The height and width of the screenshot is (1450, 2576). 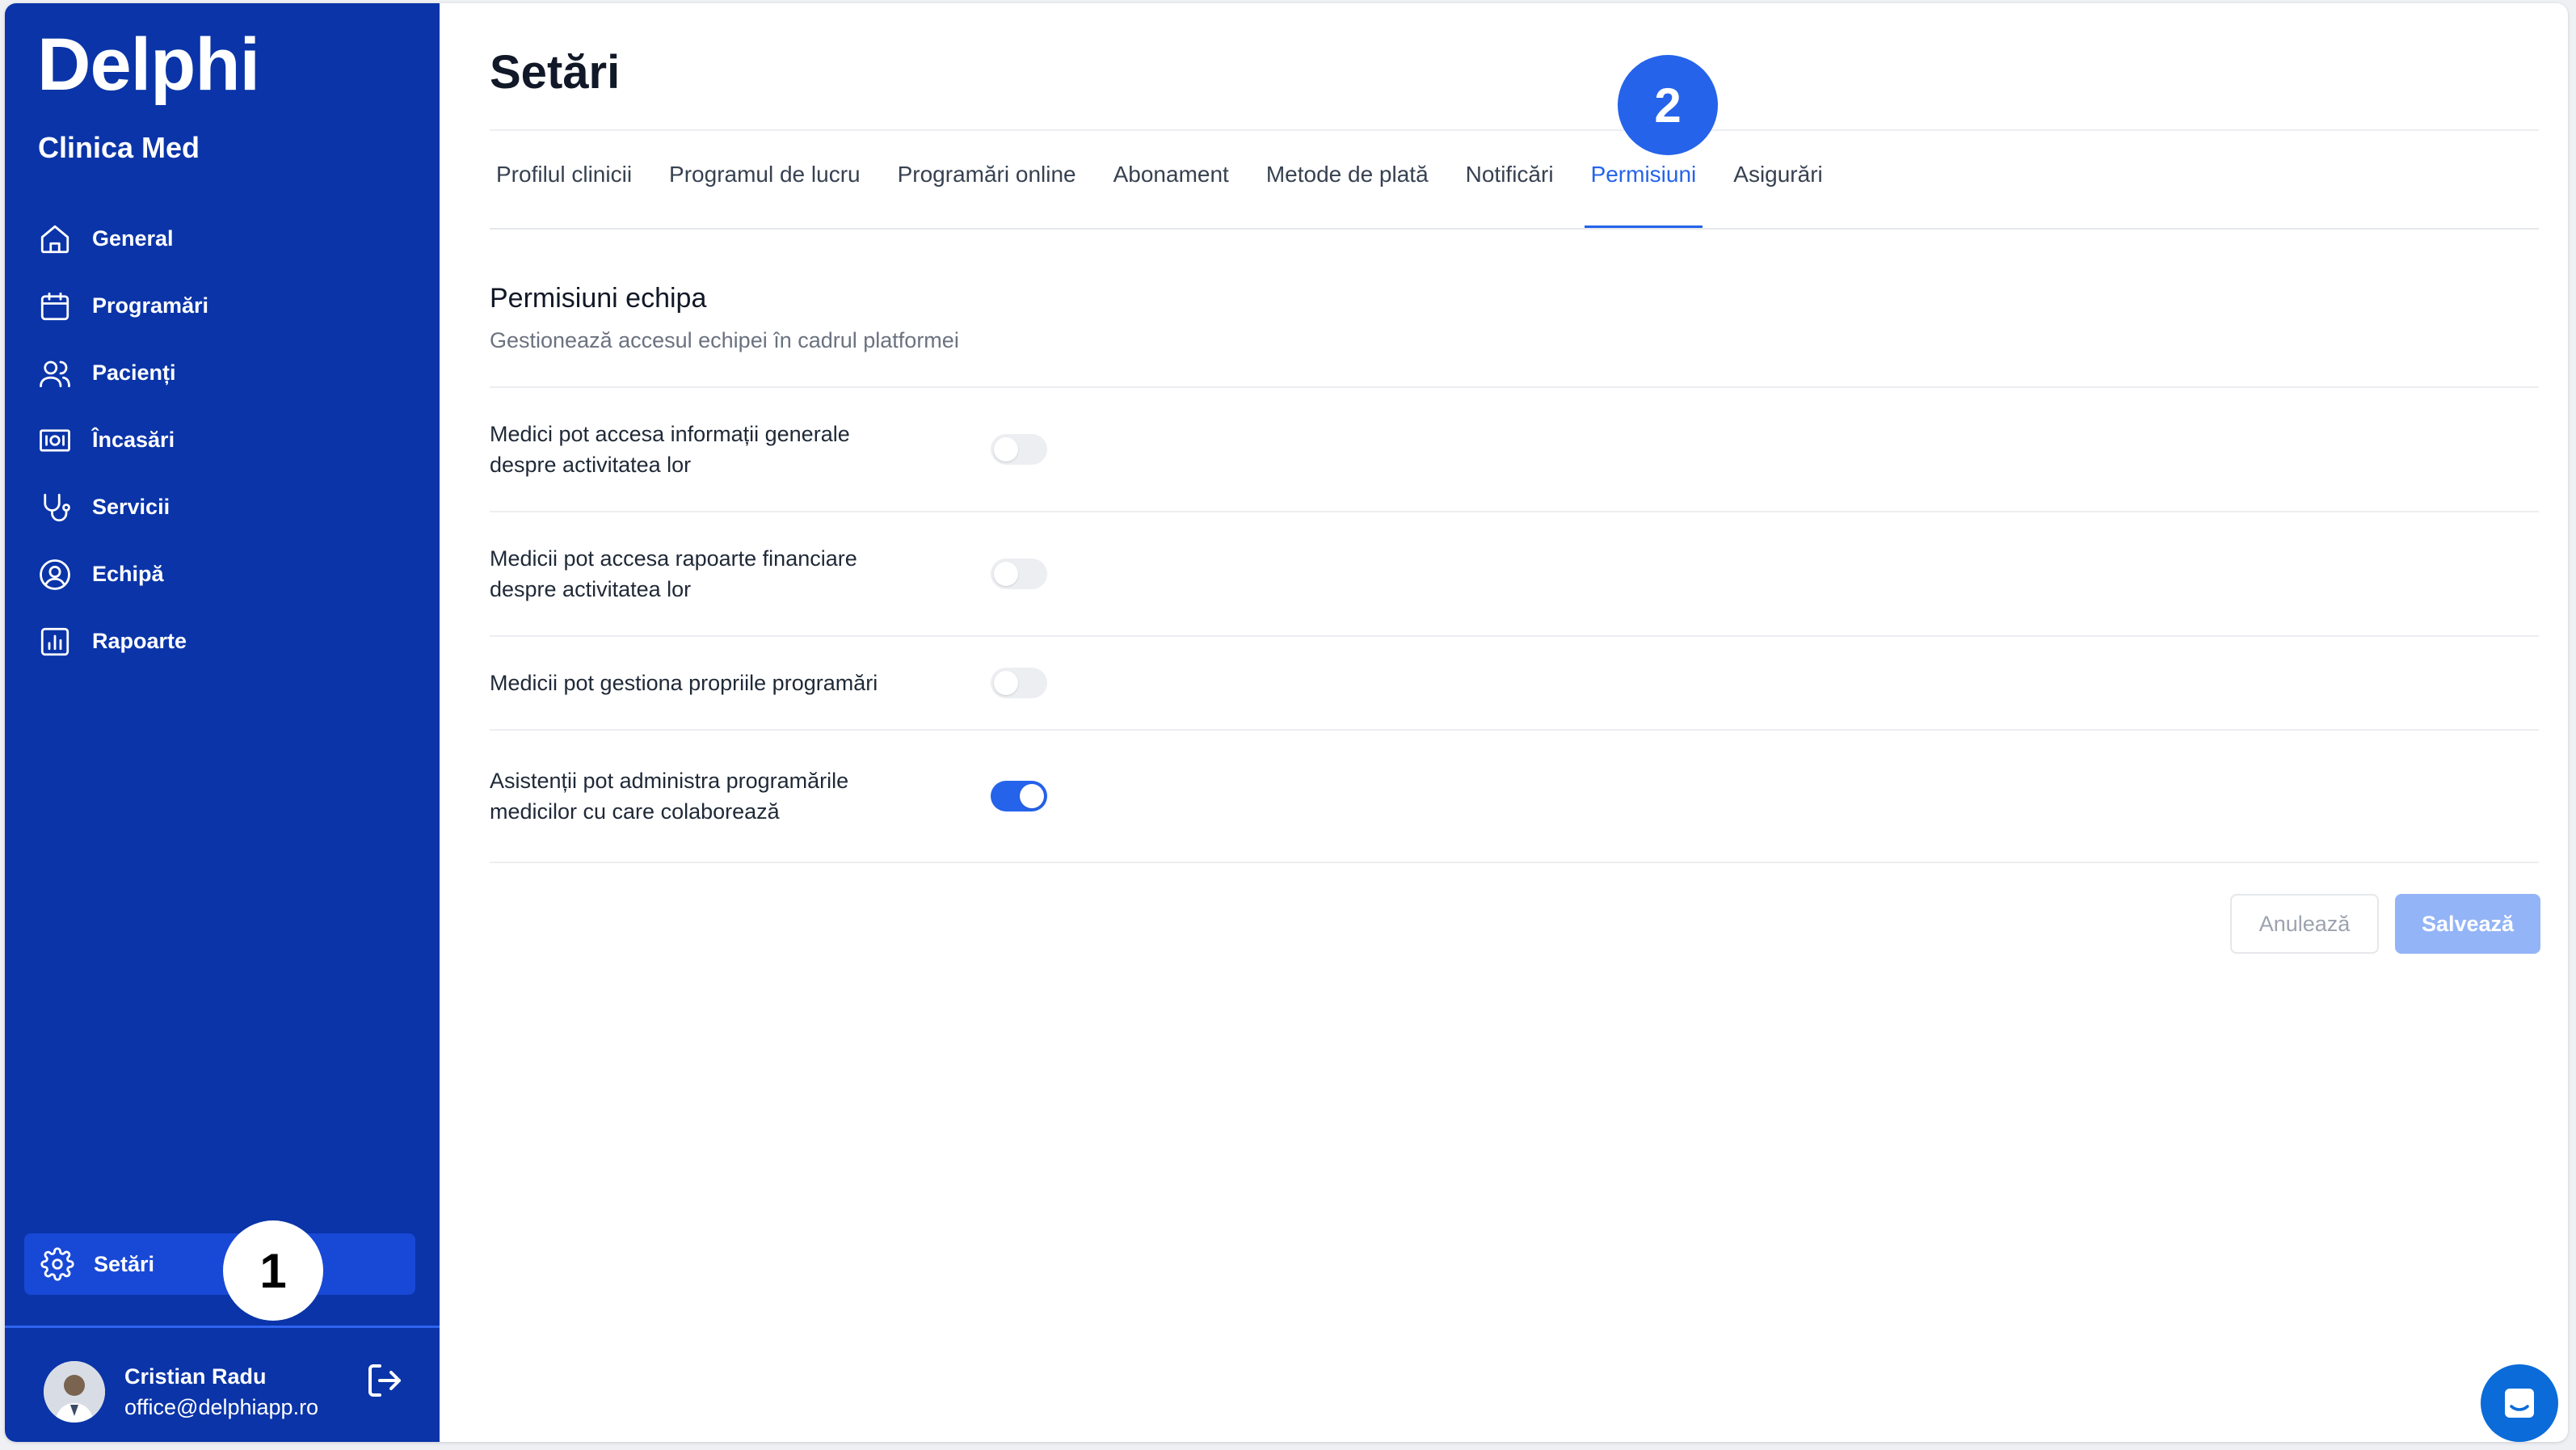 I want to click on money-icon, so click(x=55, y=440).